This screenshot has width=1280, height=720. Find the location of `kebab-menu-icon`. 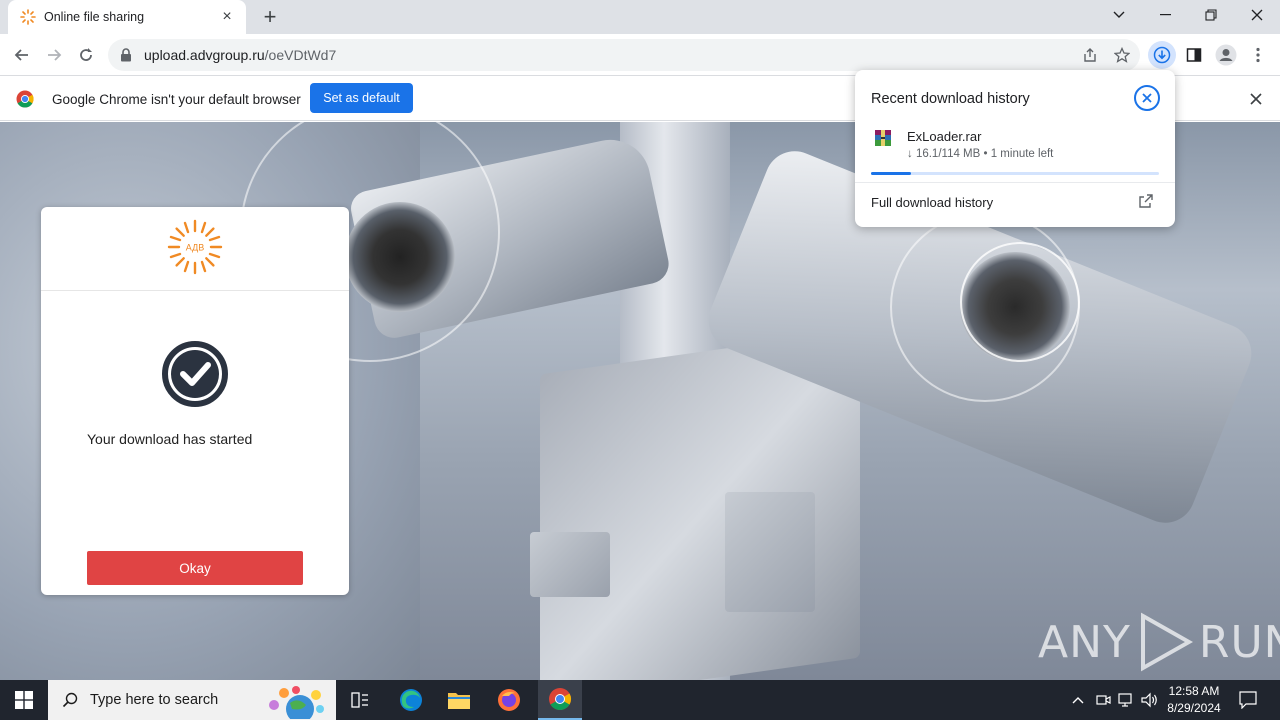

kebab-menu-icon is located at coordinates (1258, 55).